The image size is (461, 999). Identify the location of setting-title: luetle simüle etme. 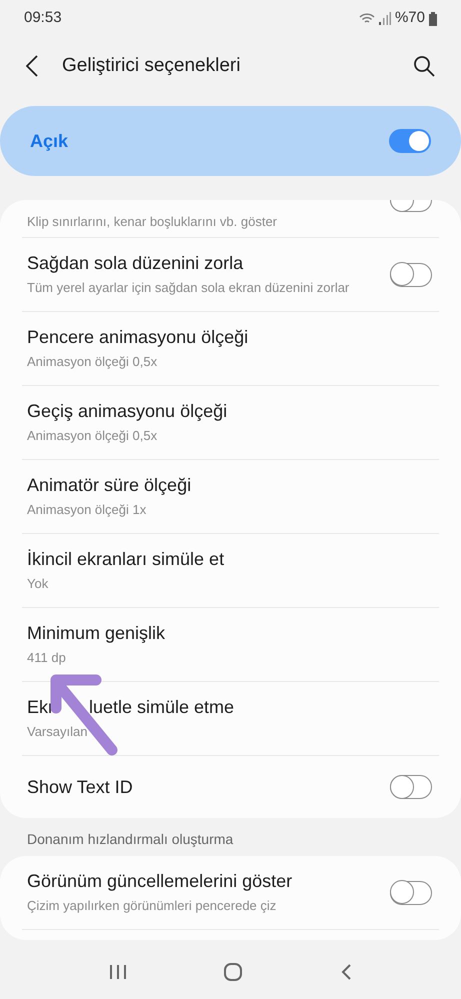
(161, 707).